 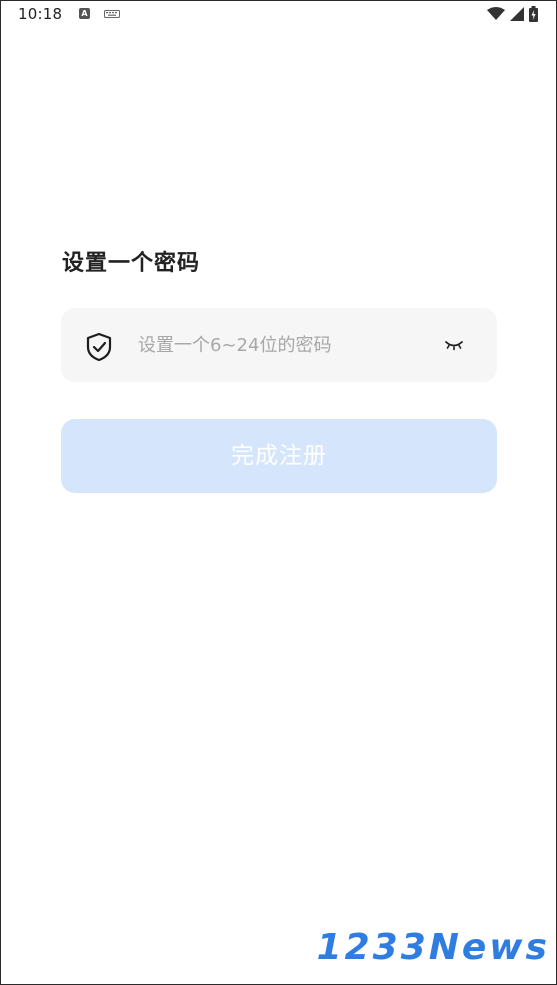 What do you see at coordinates (279, 456) in the screenshot?
I see `complete-registration-button: 完成注册` at bounding box center [279, 456].